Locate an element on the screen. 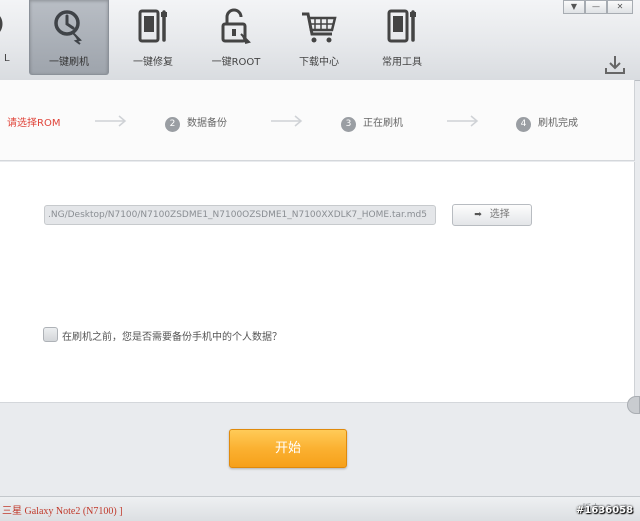 The image size is (640, 521). menu-button: ▼ is located at coordinates (574, 7).